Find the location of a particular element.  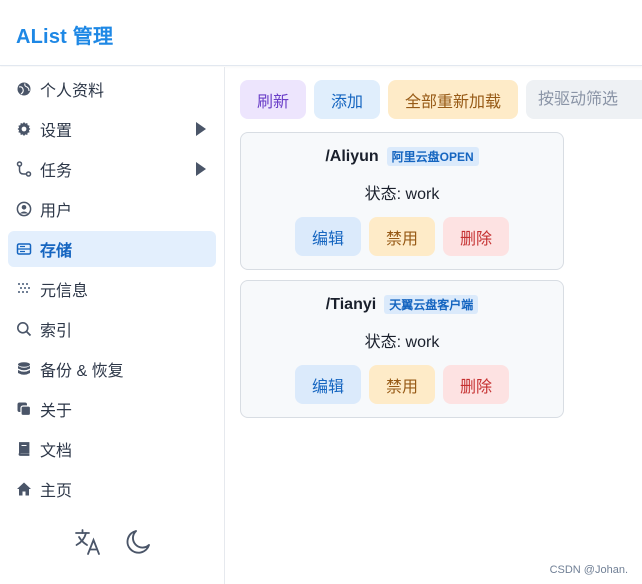

storage-path: /Aliyun is located at coordinates (352, 156).